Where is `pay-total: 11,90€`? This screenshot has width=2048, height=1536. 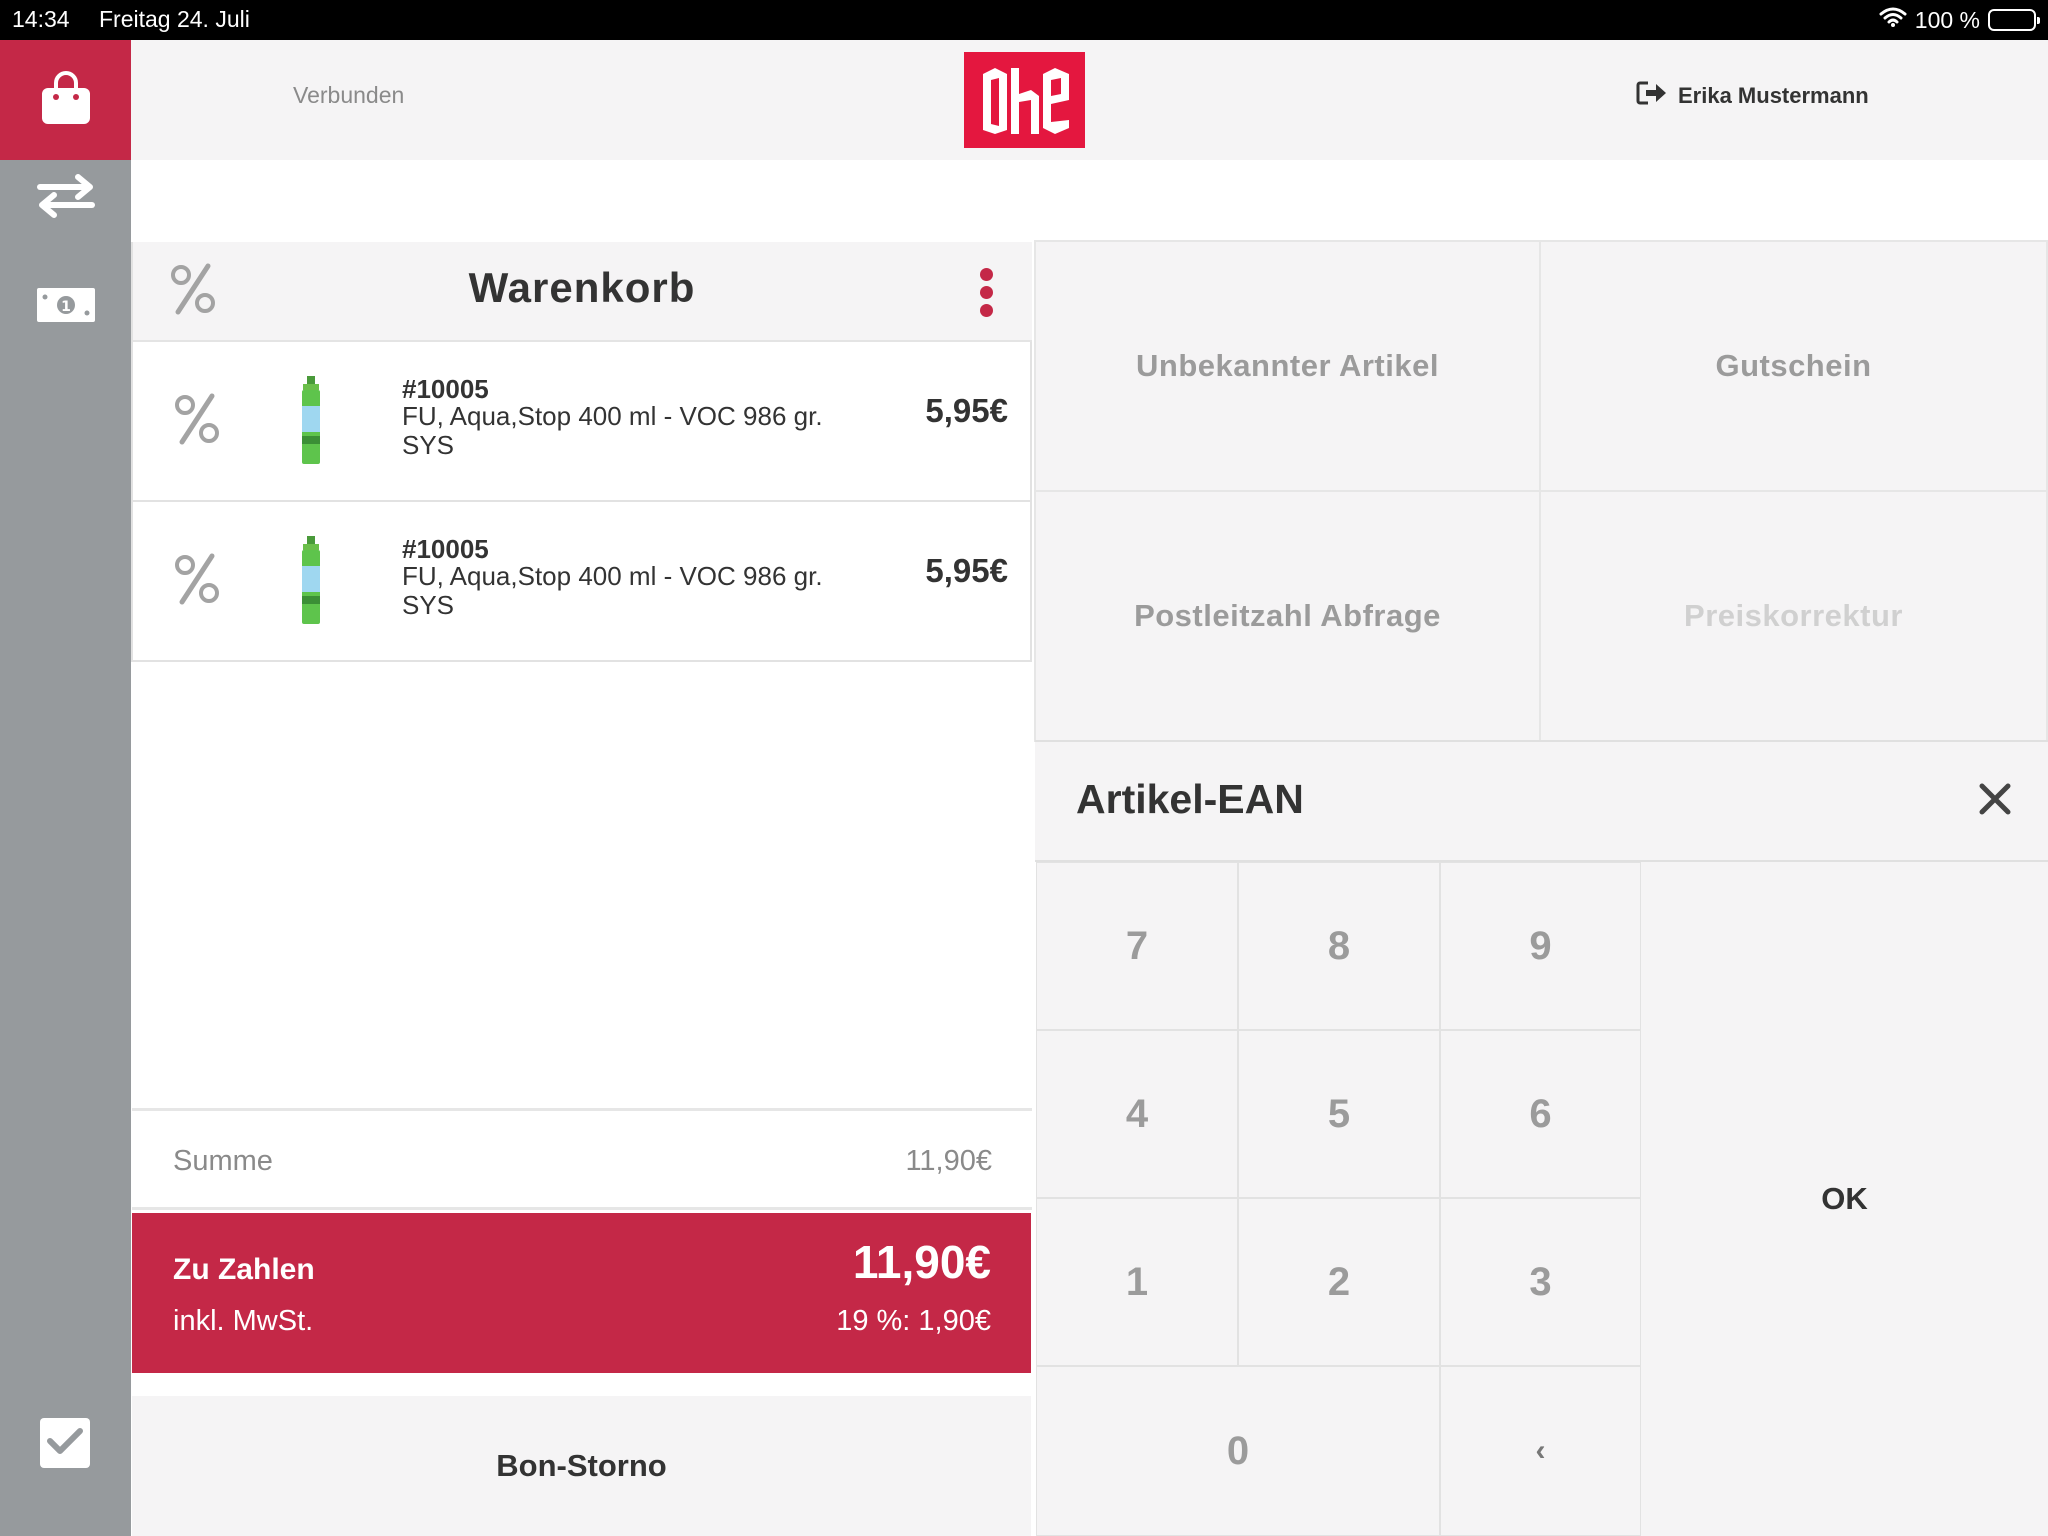 pay-total: 11,90€ is located at coordinates (921, 1262).